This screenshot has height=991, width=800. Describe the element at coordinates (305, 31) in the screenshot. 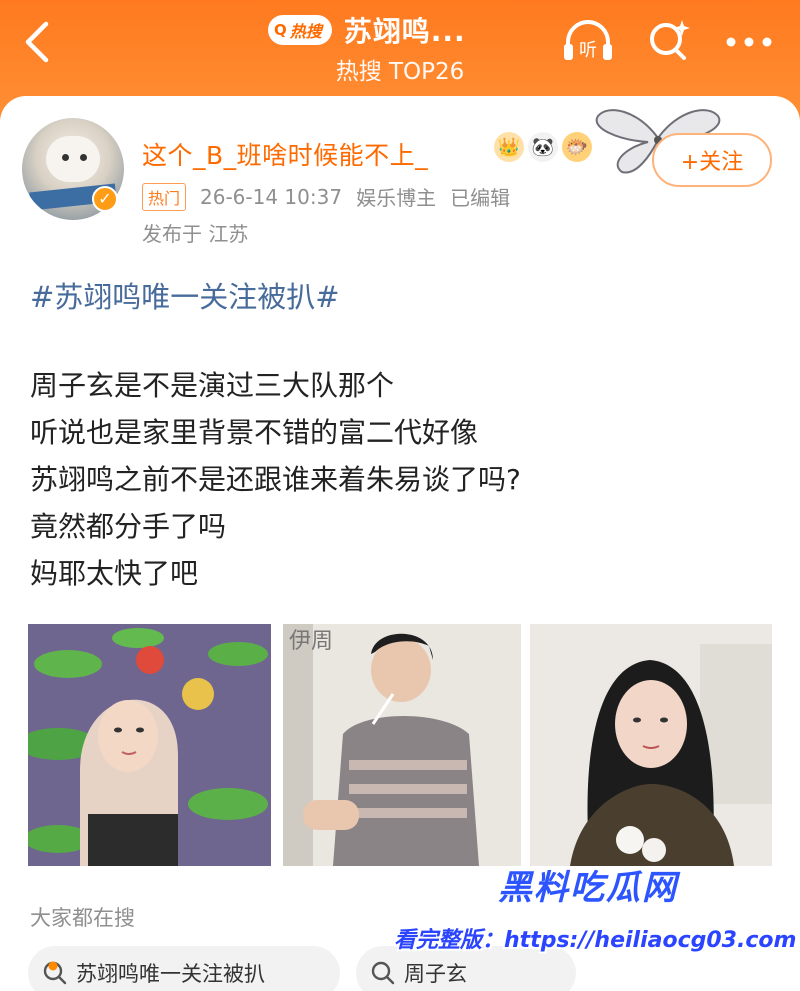

I see `hot-search-label: 热搜` at that location.